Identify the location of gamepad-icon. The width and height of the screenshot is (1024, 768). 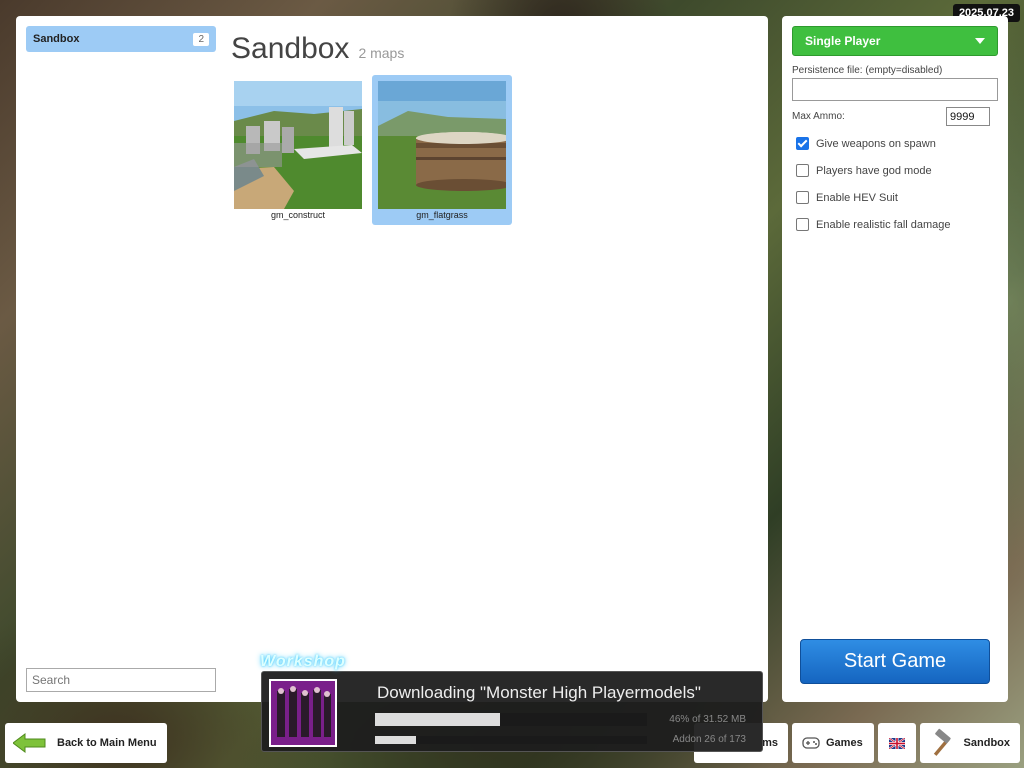
(811, 743).